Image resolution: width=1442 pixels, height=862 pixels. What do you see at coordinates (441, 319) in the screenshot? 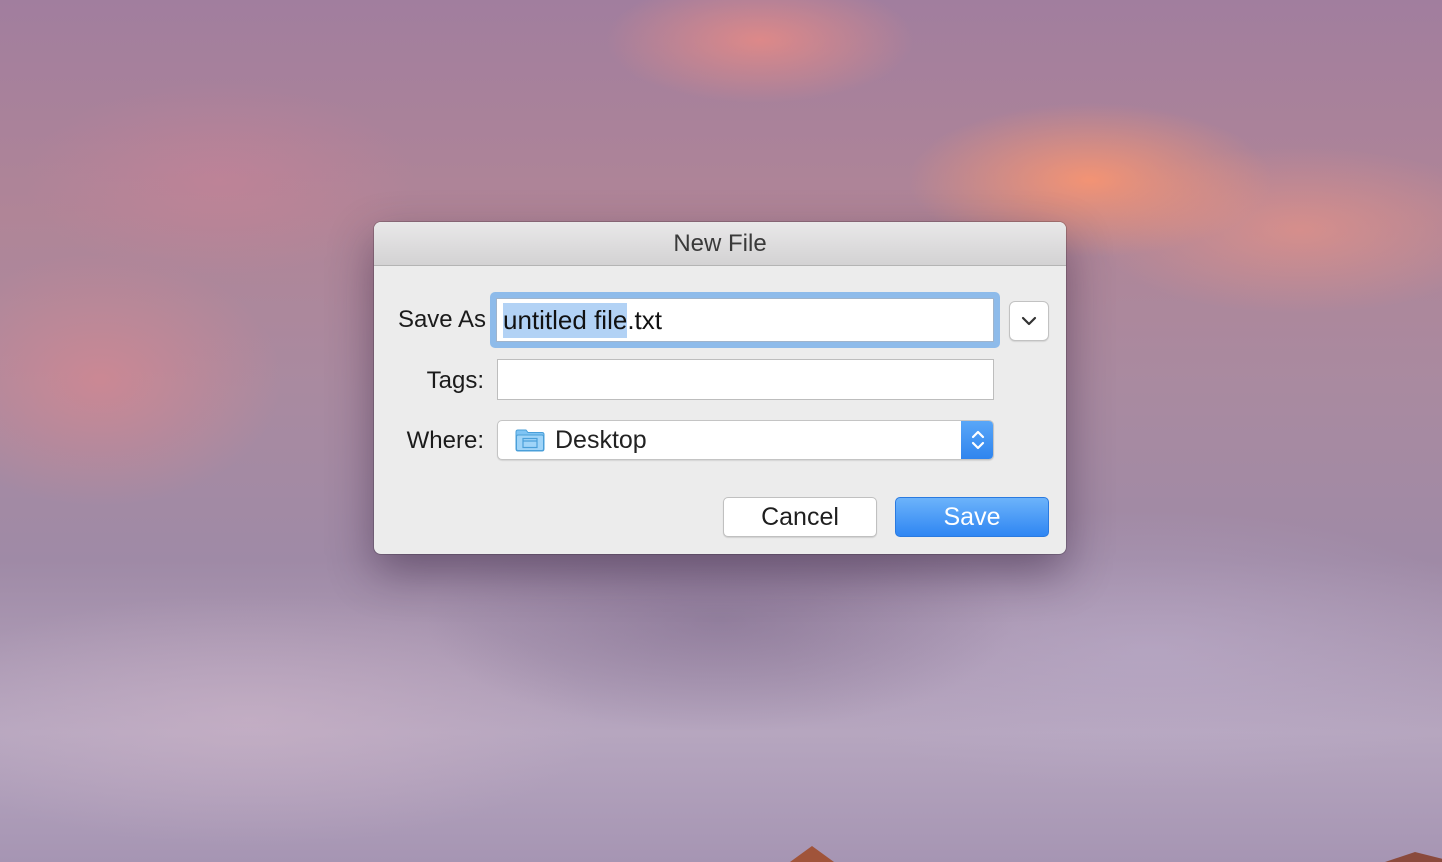
I see `save-as-label: Save As` at bounding box center [441, 319].